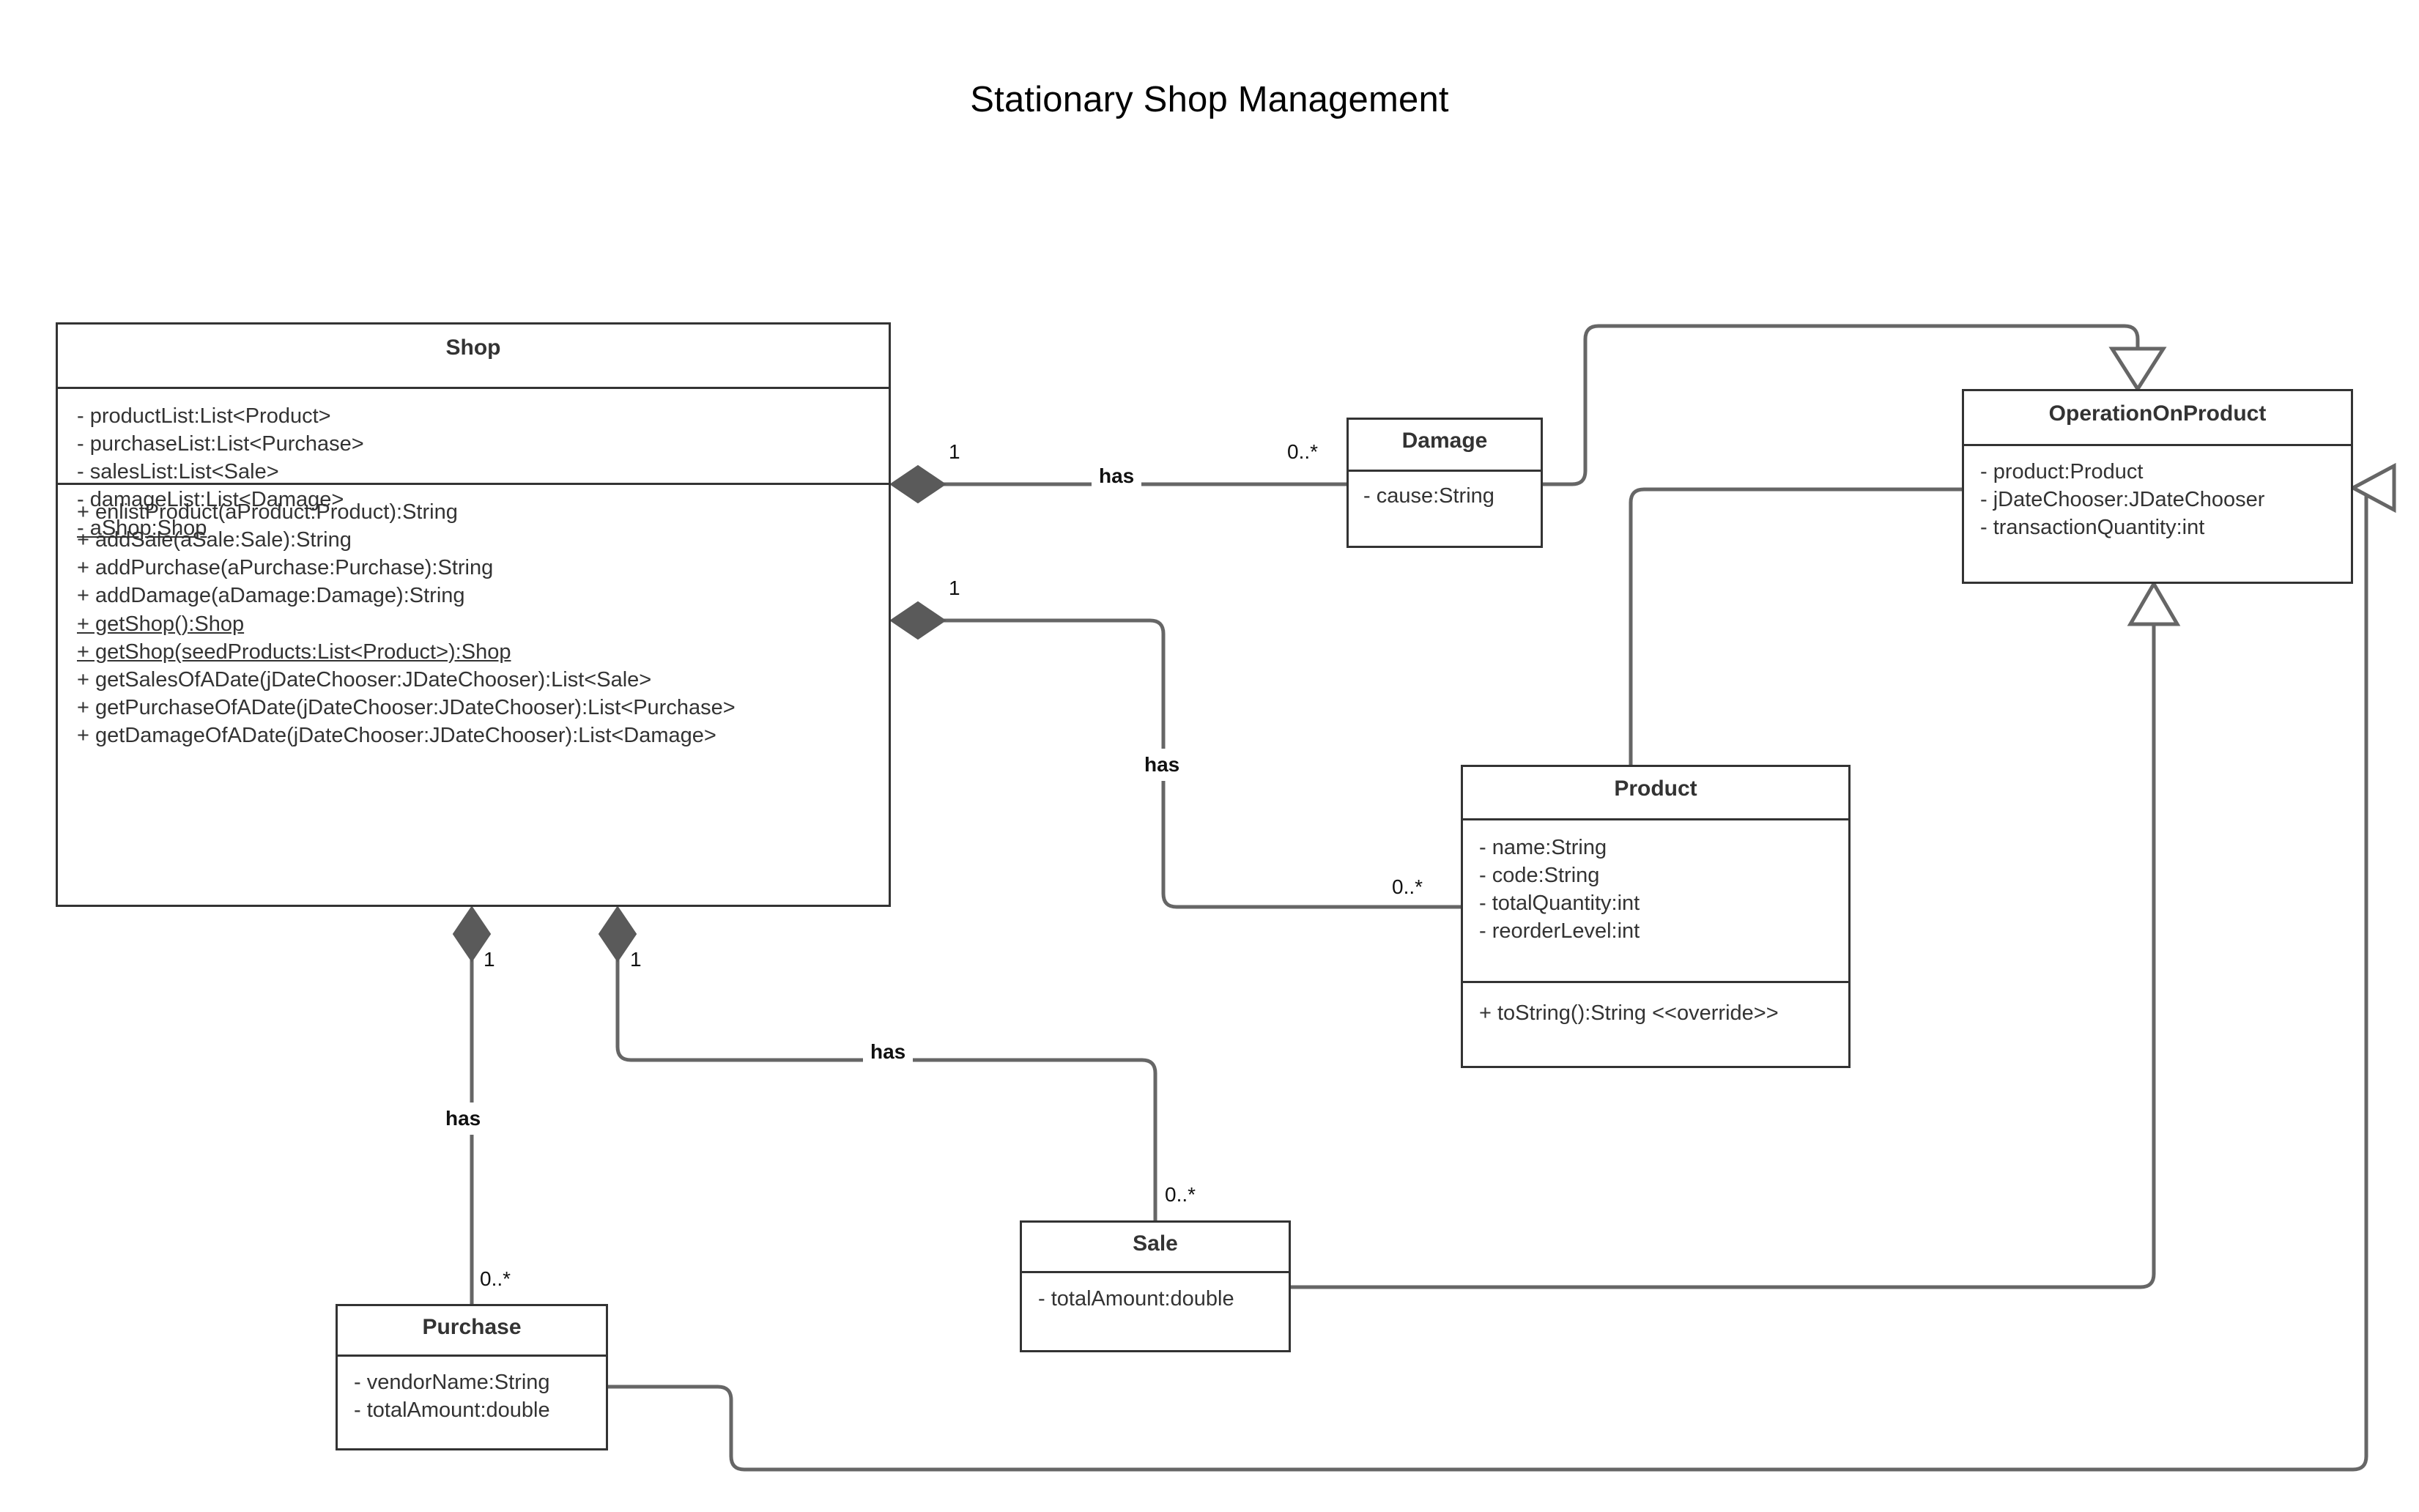 The image size is (2419, 1512). I want to click on edge-label-shop-product-source-multiplicity: 1, so click(954, 588).